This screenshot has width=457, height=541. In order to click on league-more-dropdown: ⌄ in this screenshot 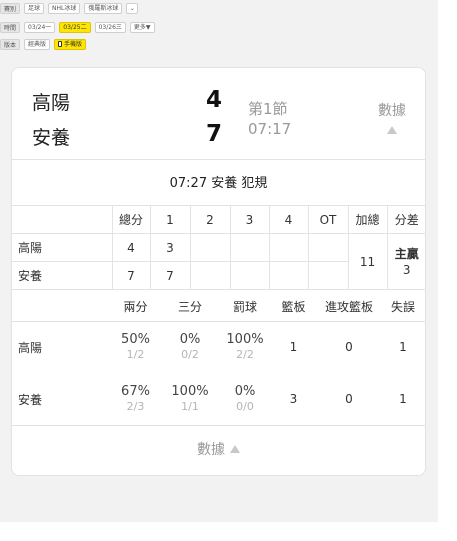, I will do `click(132, 8)`.